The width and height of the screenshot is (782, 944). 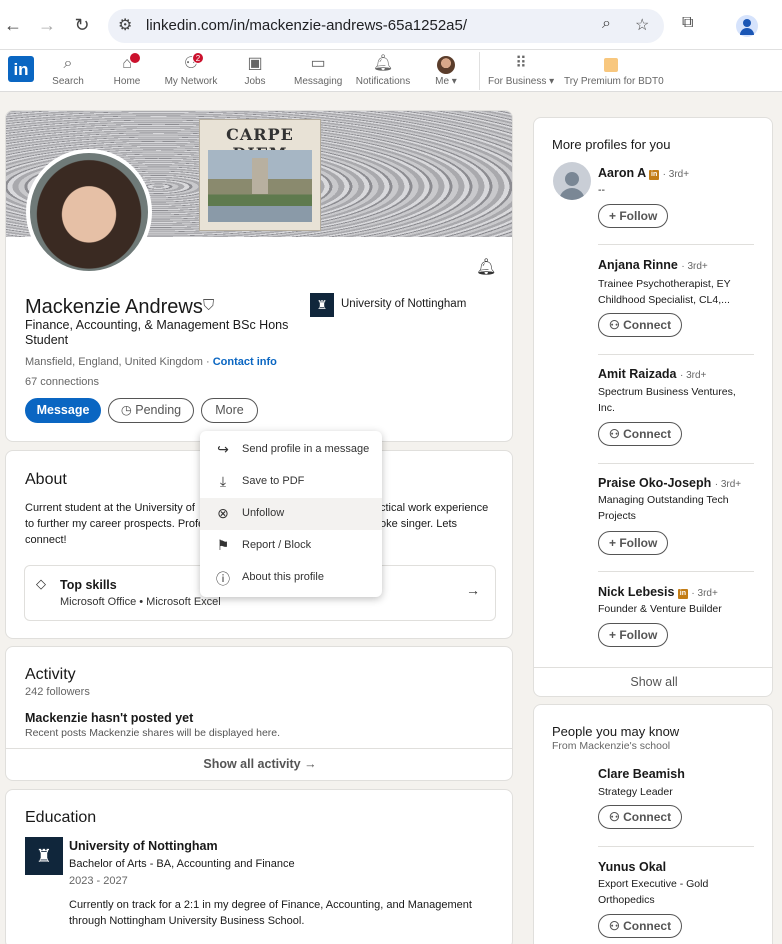 What do you see at coordinates (643, 173) in the screenshot?
I see `profile-name: Aaron A in · 3rd+` at bounding box center [643, 173].